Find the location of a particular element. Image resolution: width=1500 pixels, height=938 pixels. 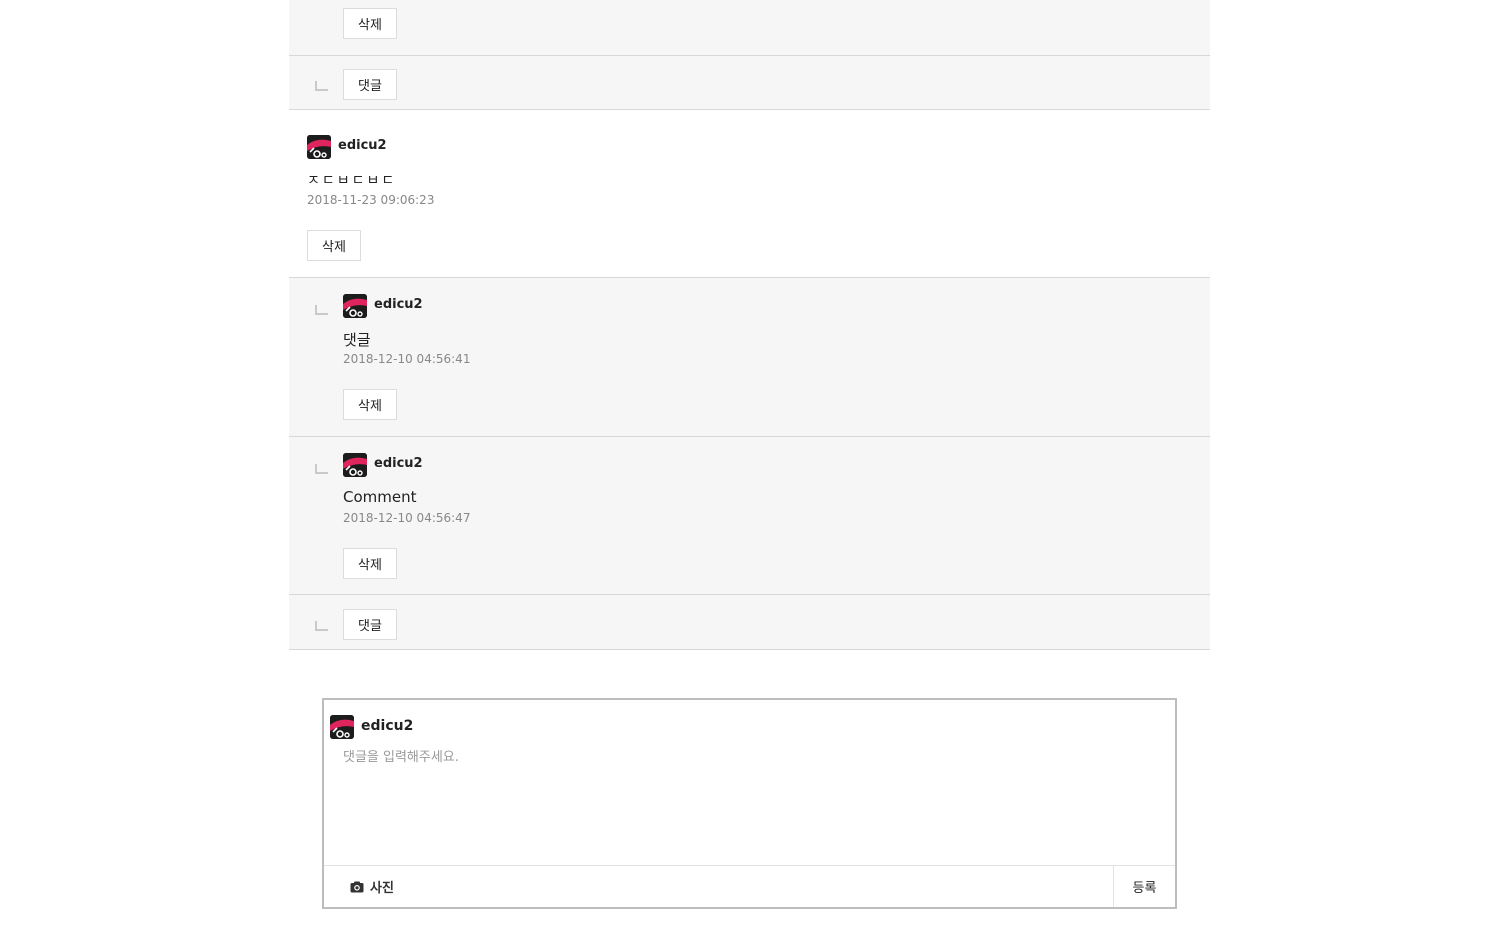

reply-date: 2018-12-10 04:56:41 is located at coordinates (407, 359).